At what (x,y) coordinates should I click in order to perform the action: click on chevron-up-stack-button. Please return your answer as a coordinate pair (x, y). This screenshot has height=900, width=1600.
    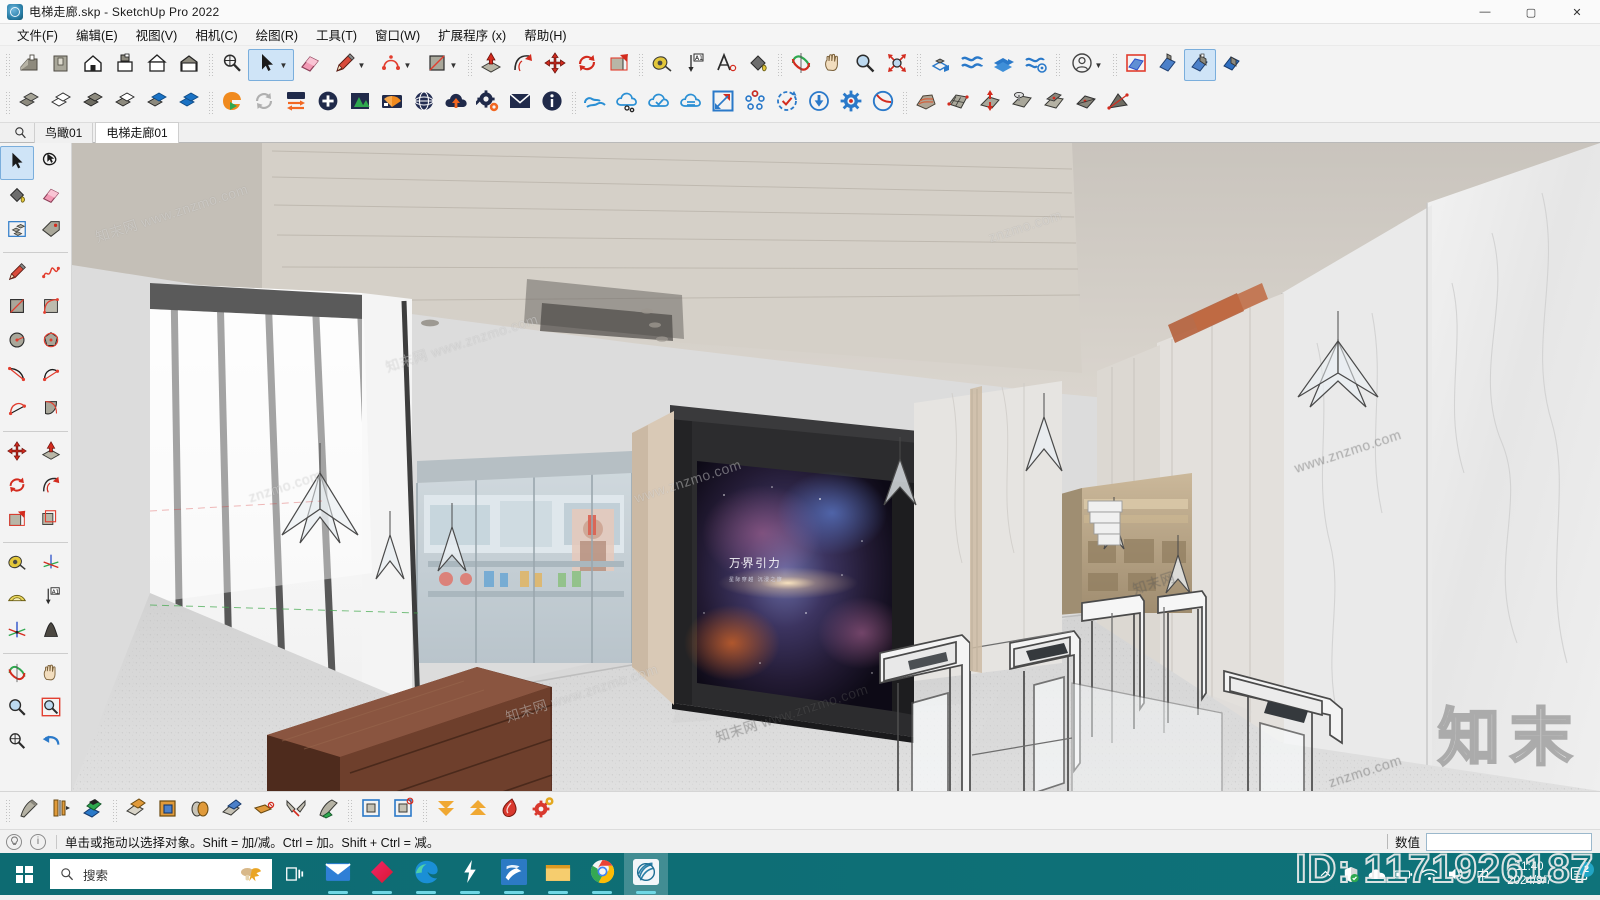
    Looking at the image, I should click on (478, 811).